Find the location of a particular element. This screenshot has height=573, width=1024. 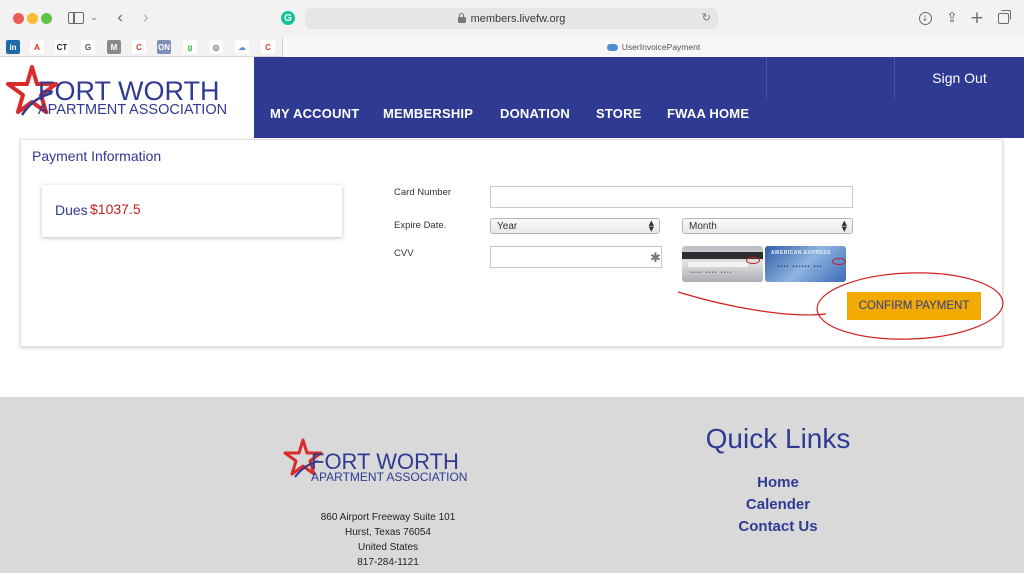

zoom-window-button is located at coordinates (46, 18).